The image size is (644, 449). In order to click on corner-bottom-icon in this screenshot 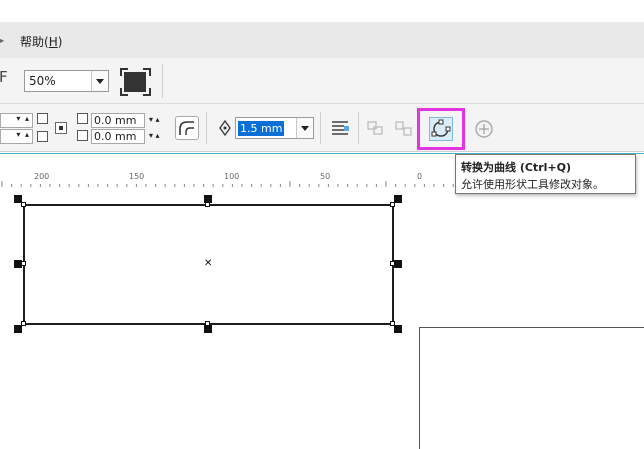, I will do `click(82, 135)`.